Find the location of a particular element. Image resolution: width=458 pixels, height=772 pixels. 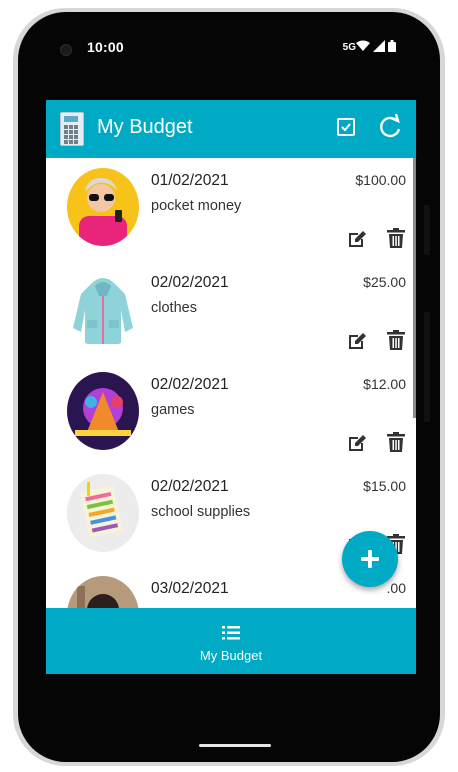

network-label: 5G is located at coordinates (349, 47).